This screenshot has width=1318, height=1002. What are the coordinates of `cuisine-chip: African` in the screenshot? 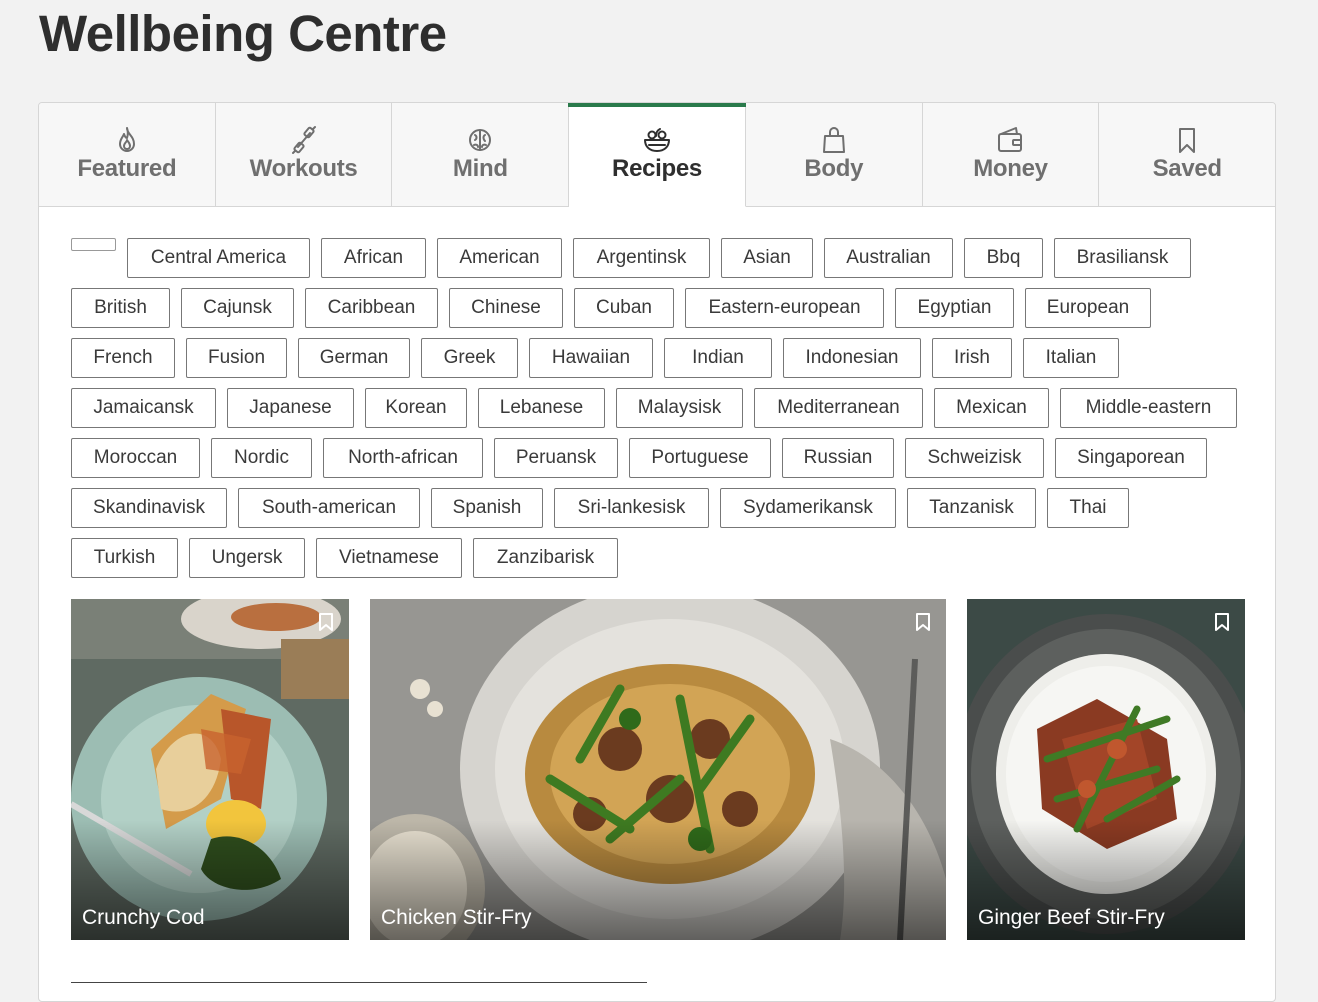 It's located at (373, 258).